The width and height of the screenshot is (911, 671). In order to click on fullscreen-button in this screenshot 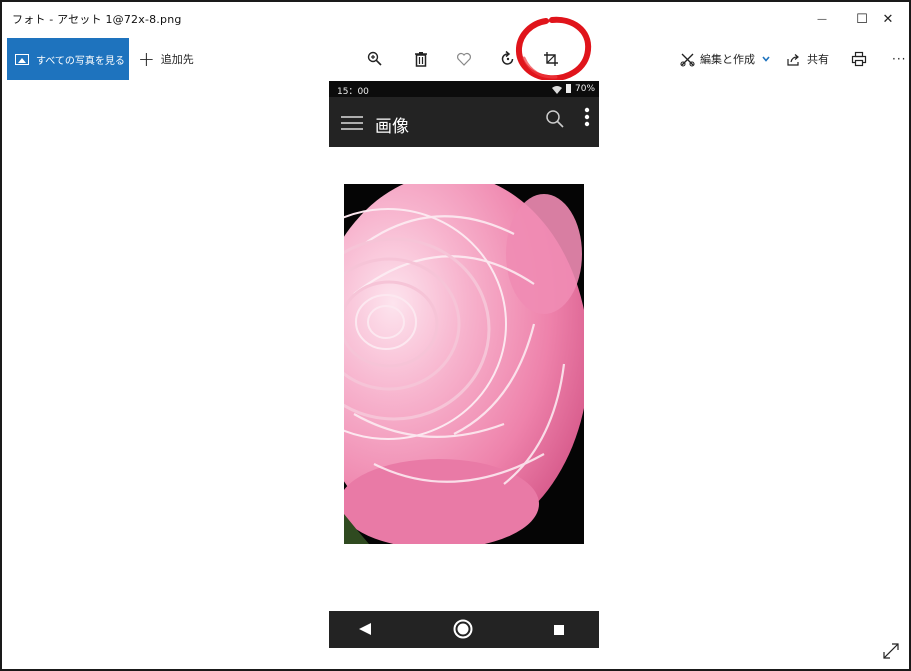, I will do `click(891, 651)`.